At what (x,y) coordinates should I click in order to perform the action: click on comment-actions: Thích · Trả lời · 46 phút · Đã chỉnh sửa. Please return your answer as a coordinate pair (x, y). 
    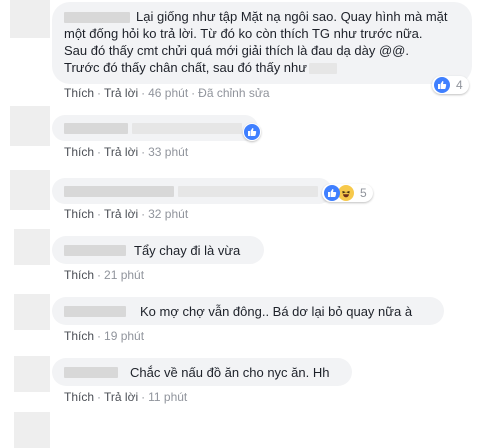
    Looking at the image, I should click on (167, 93).